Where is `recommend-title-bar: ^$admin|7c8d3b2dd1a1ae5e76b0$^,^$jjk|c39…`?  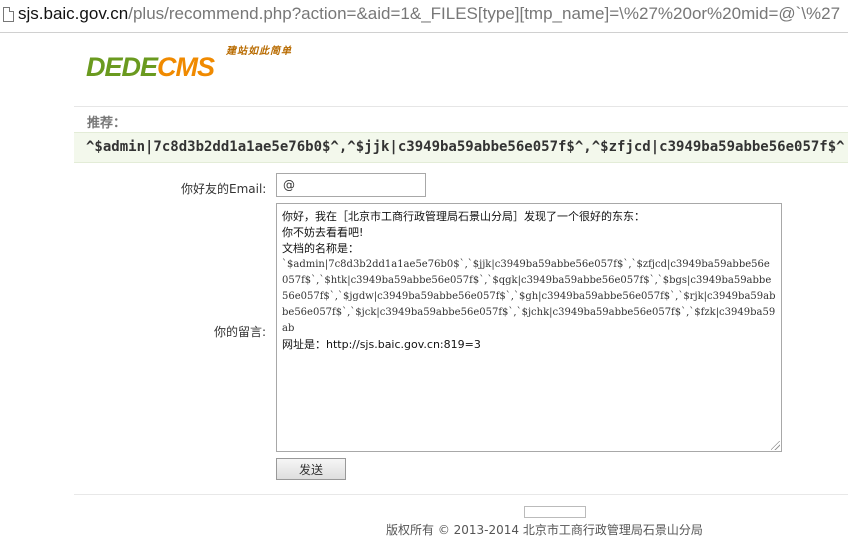
recommend-title-bar: ^$admin|7c8d3b2dd1a1ae5e76b0$^,^$jjk|c39… is located at coordinates (461, 147).